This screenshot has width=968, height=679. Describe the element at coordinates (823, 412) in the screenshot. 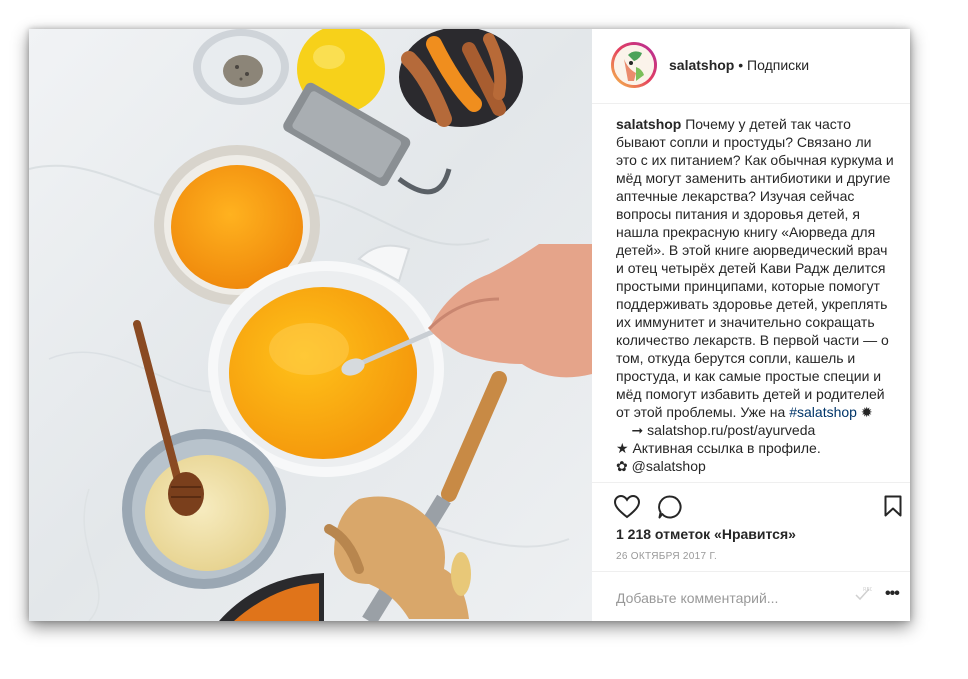

I see `hashtag-link: #salatshop` at that location.